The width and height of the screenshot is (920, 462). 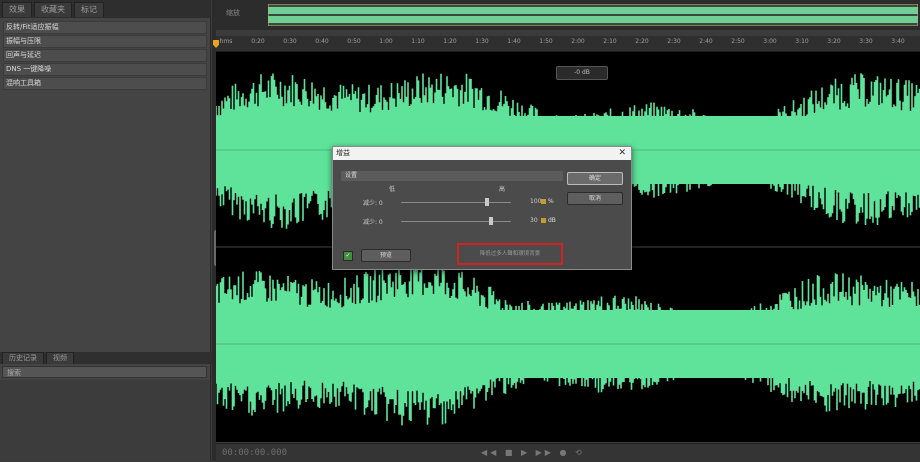 What do you see at coordinates (106, 358) in the screenshot?
I see `lower-panel-tabs: 历史记录 视频` at bounding box center [106, 358].